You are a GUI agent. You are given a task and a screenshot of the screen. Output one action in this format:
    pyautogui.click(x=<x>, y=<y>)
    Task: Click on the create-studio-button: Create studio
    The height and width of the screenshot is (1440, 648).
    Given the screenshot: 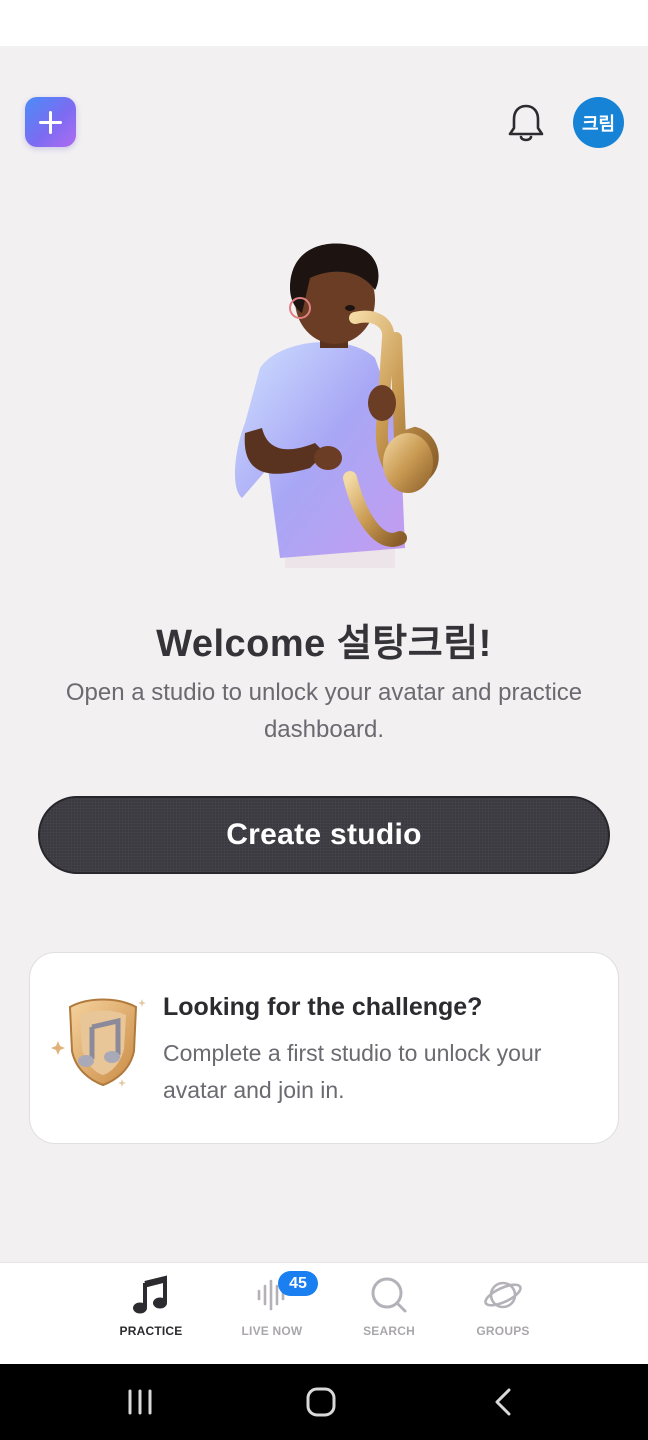 What is the action you would take?
    pyautogui.click(x=324, y=835)
    